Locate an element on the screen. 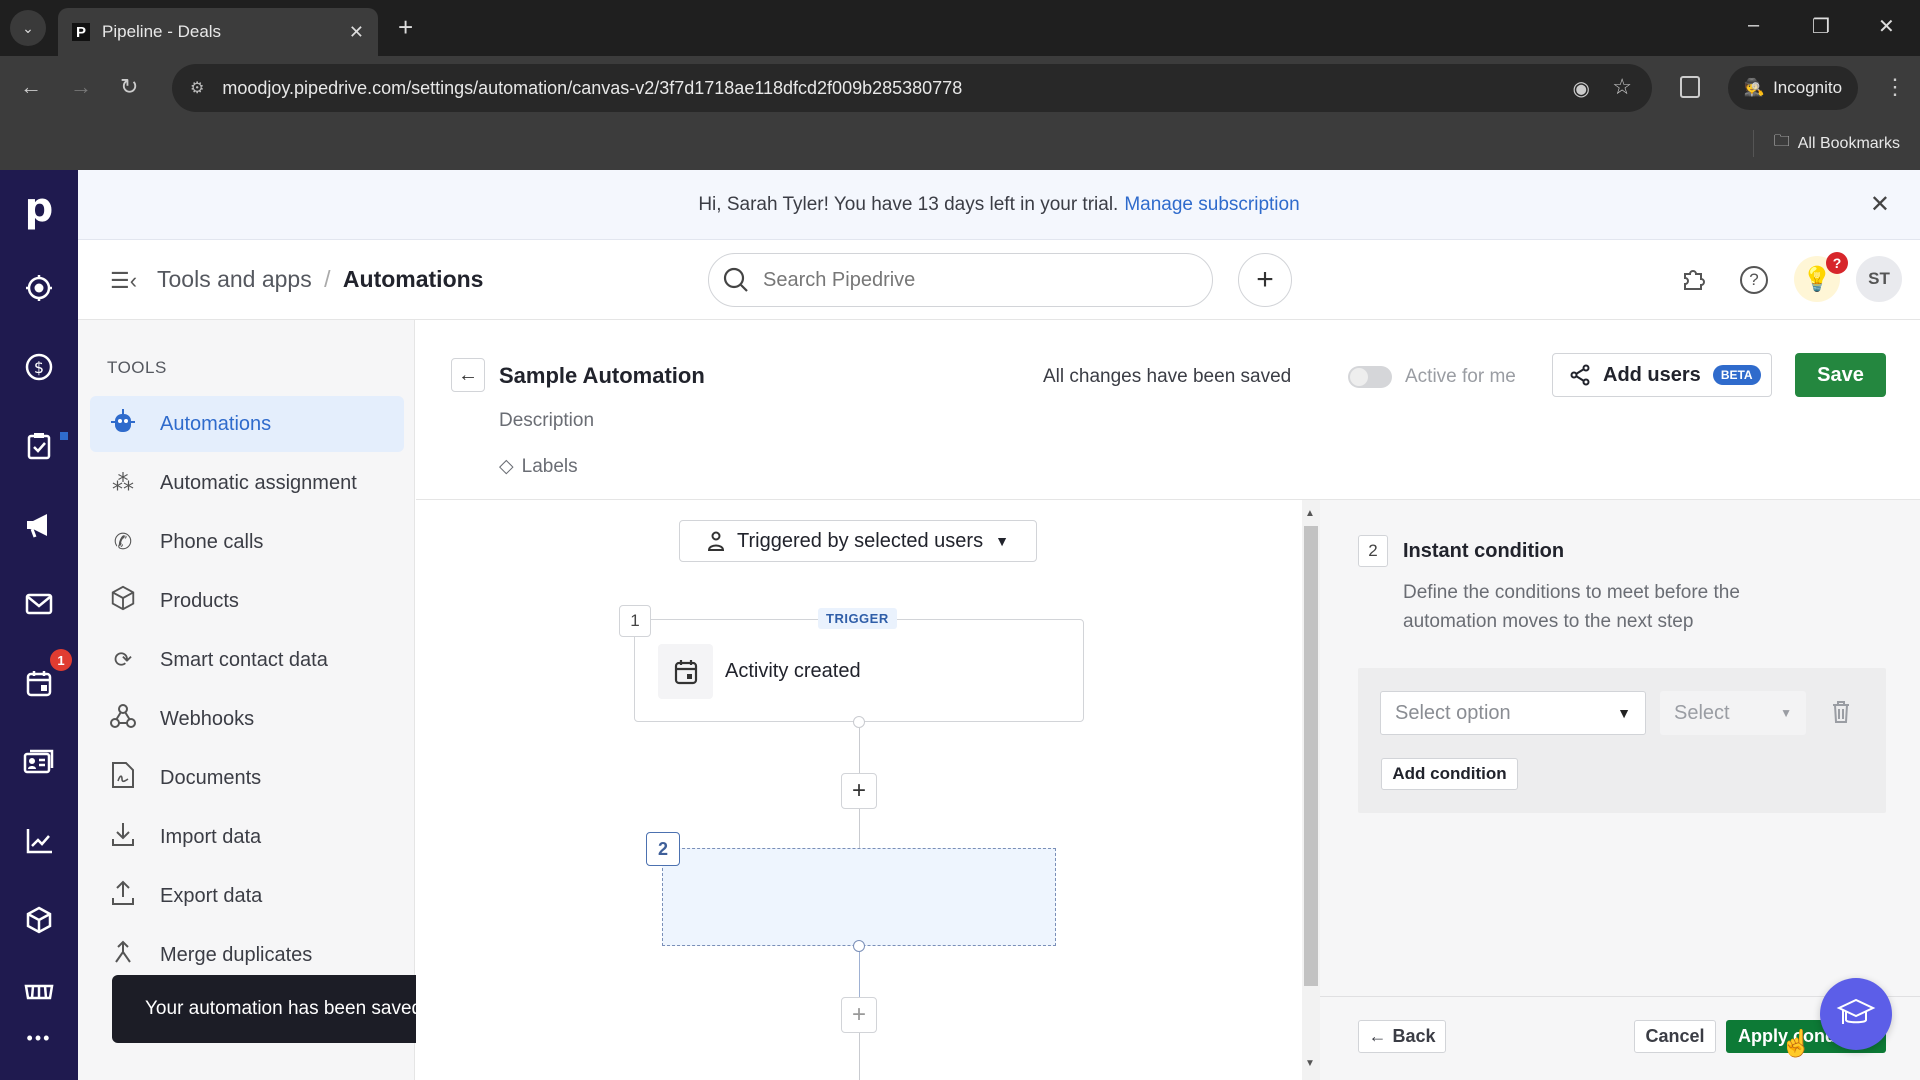  sidebar-item-documents: Documents is located at coordinates (247, 778).